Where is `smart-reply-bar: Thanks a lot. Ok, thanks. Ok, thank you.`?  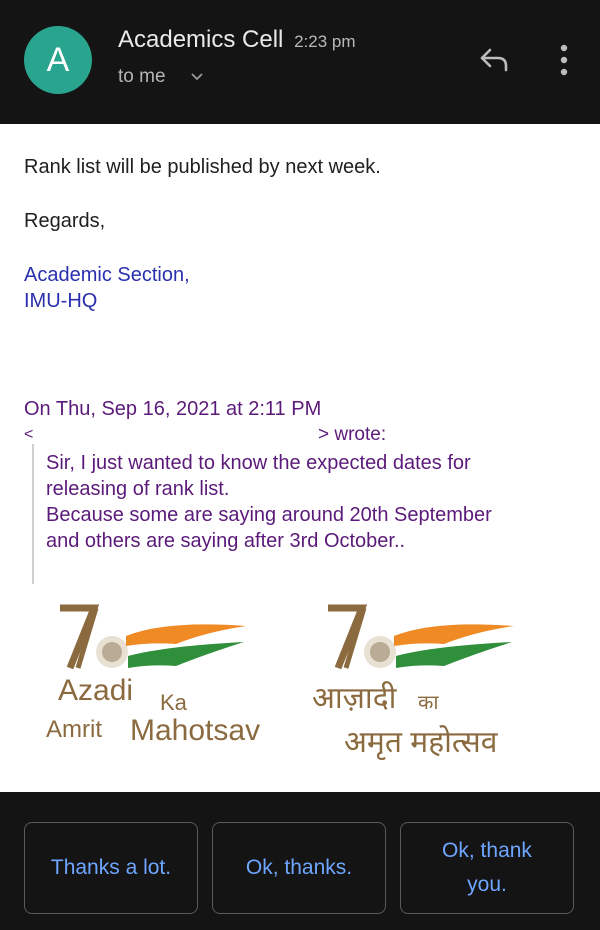 smart-reply-bar: Thanks a lot. Ok, thanks. Ok, thank you. is located at coordinates (300, 861).